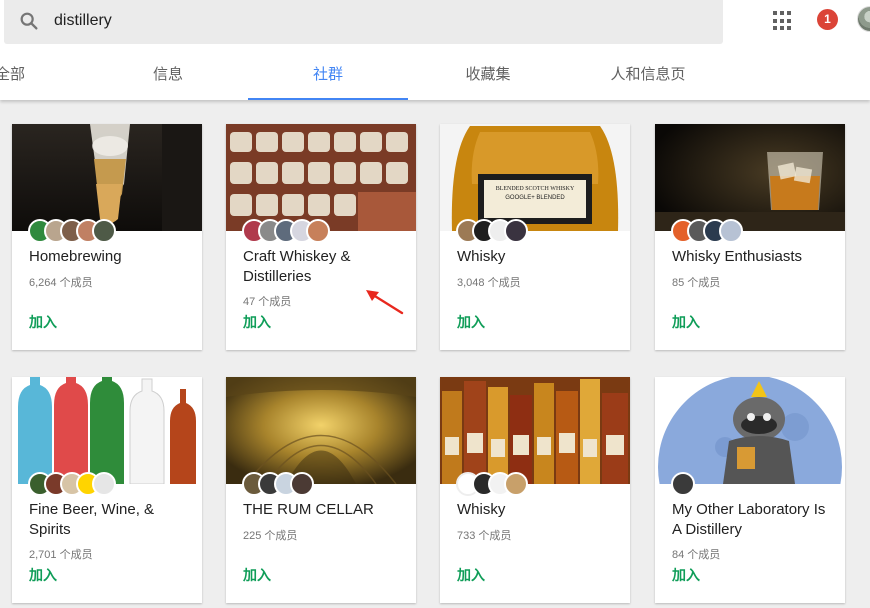 This screenshot has width=870, height=608. Describe the element at coordinates (737, 256) in the screenshot. I see `community-name: Whisky Enthusiasts` at that location.